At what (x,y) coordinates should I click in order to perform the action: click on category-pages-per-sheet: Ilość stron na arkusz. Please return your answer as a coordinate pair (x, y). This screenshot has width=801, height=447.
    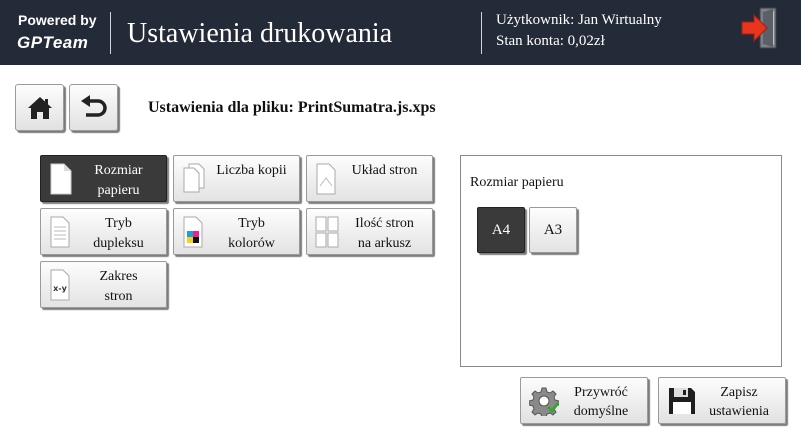
    Looking at the image, I should click on (369, 231).